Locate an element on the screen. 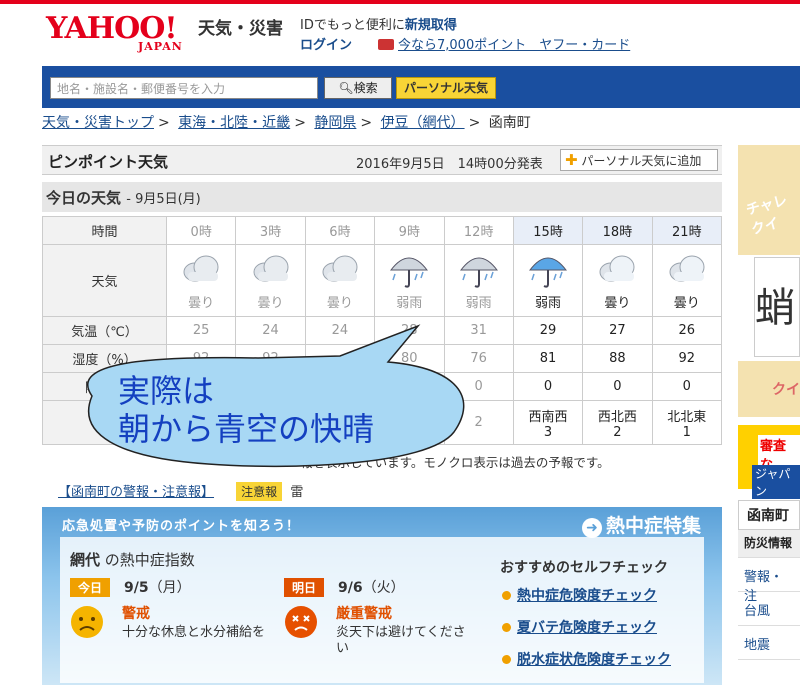 Image resolution: width=800 pixels, height=685 pixels. breadcrumb-region: 東海・北陸・近畿 is located at coordinates (234, 123).